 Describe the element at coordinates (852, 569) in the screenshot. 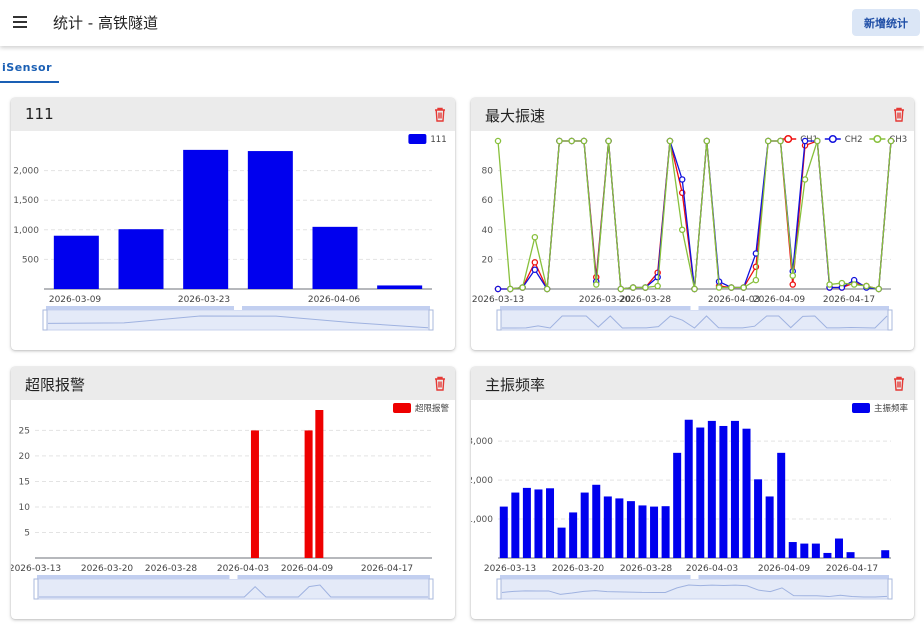

I see `x-tick-label: 2026-04-17` at that location.